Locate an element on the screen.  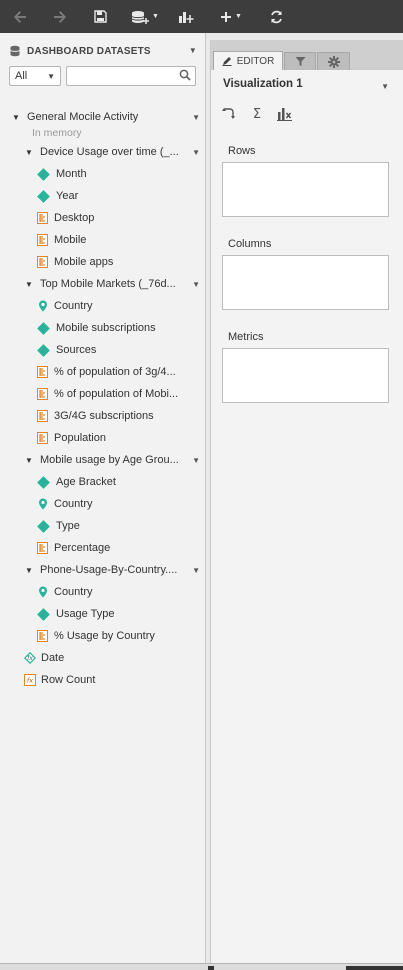
save-icon is located at coordinates (100, 16).